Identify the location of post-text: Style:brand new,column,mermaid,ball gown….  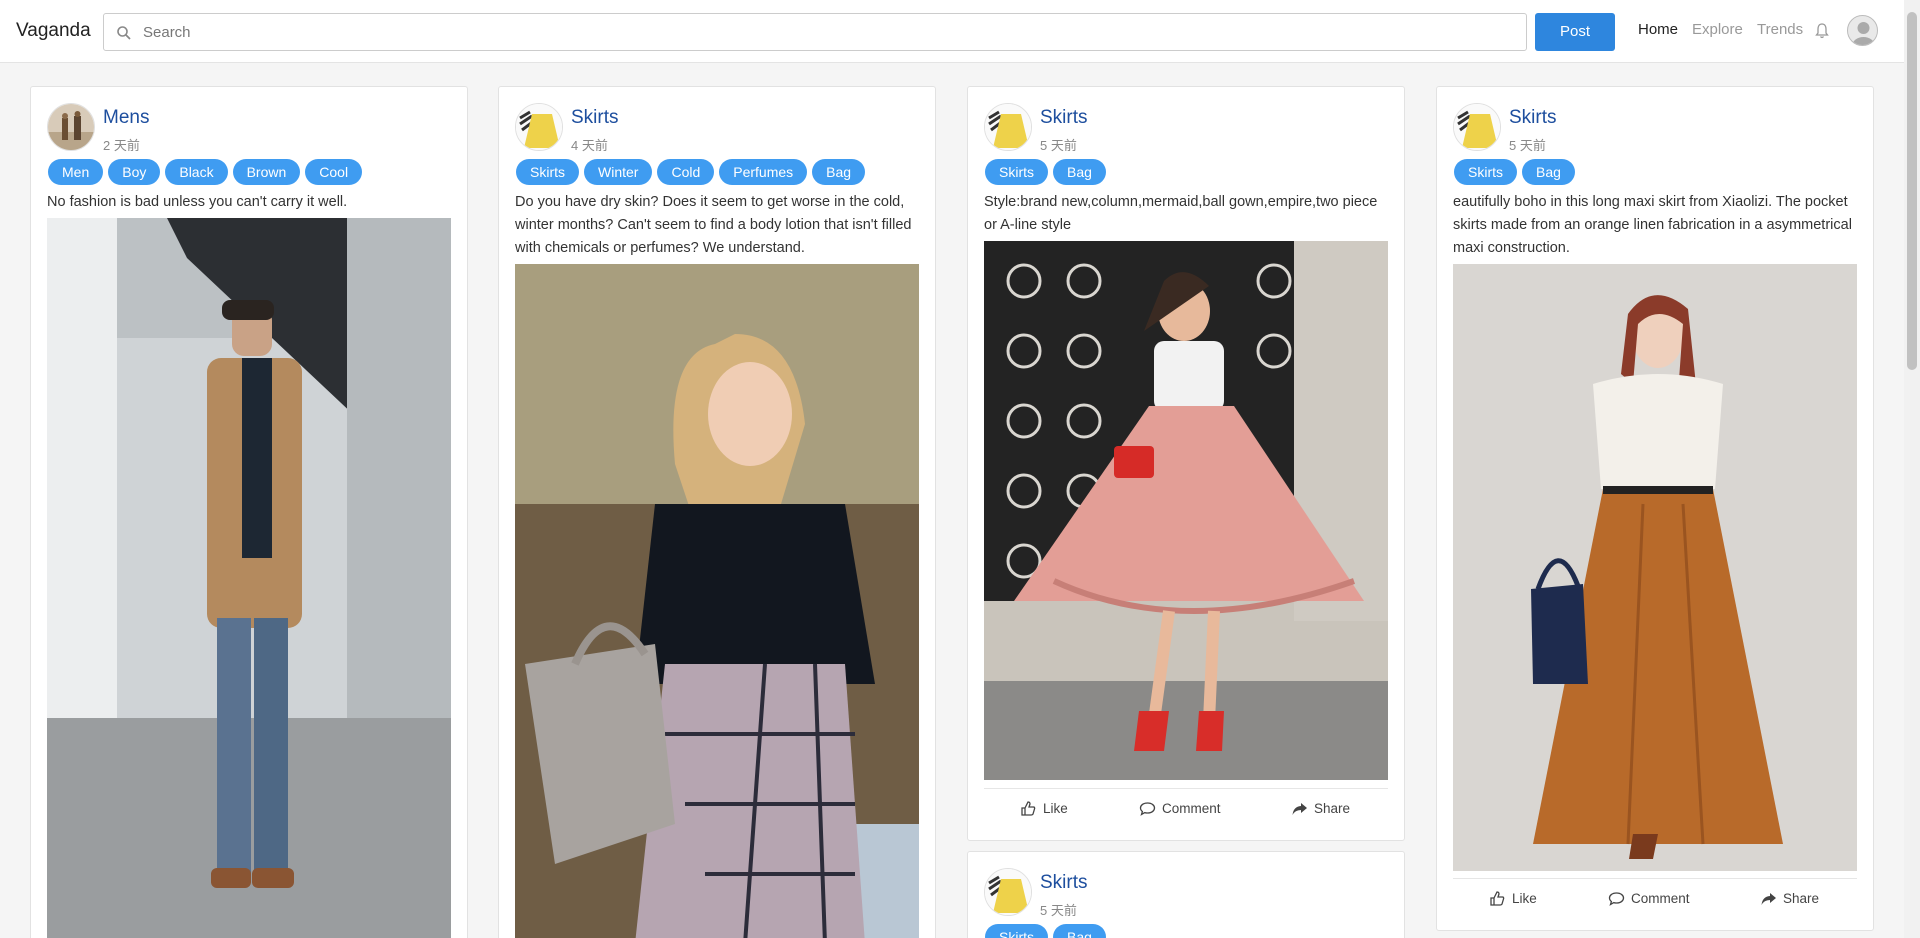
(1181, 213).